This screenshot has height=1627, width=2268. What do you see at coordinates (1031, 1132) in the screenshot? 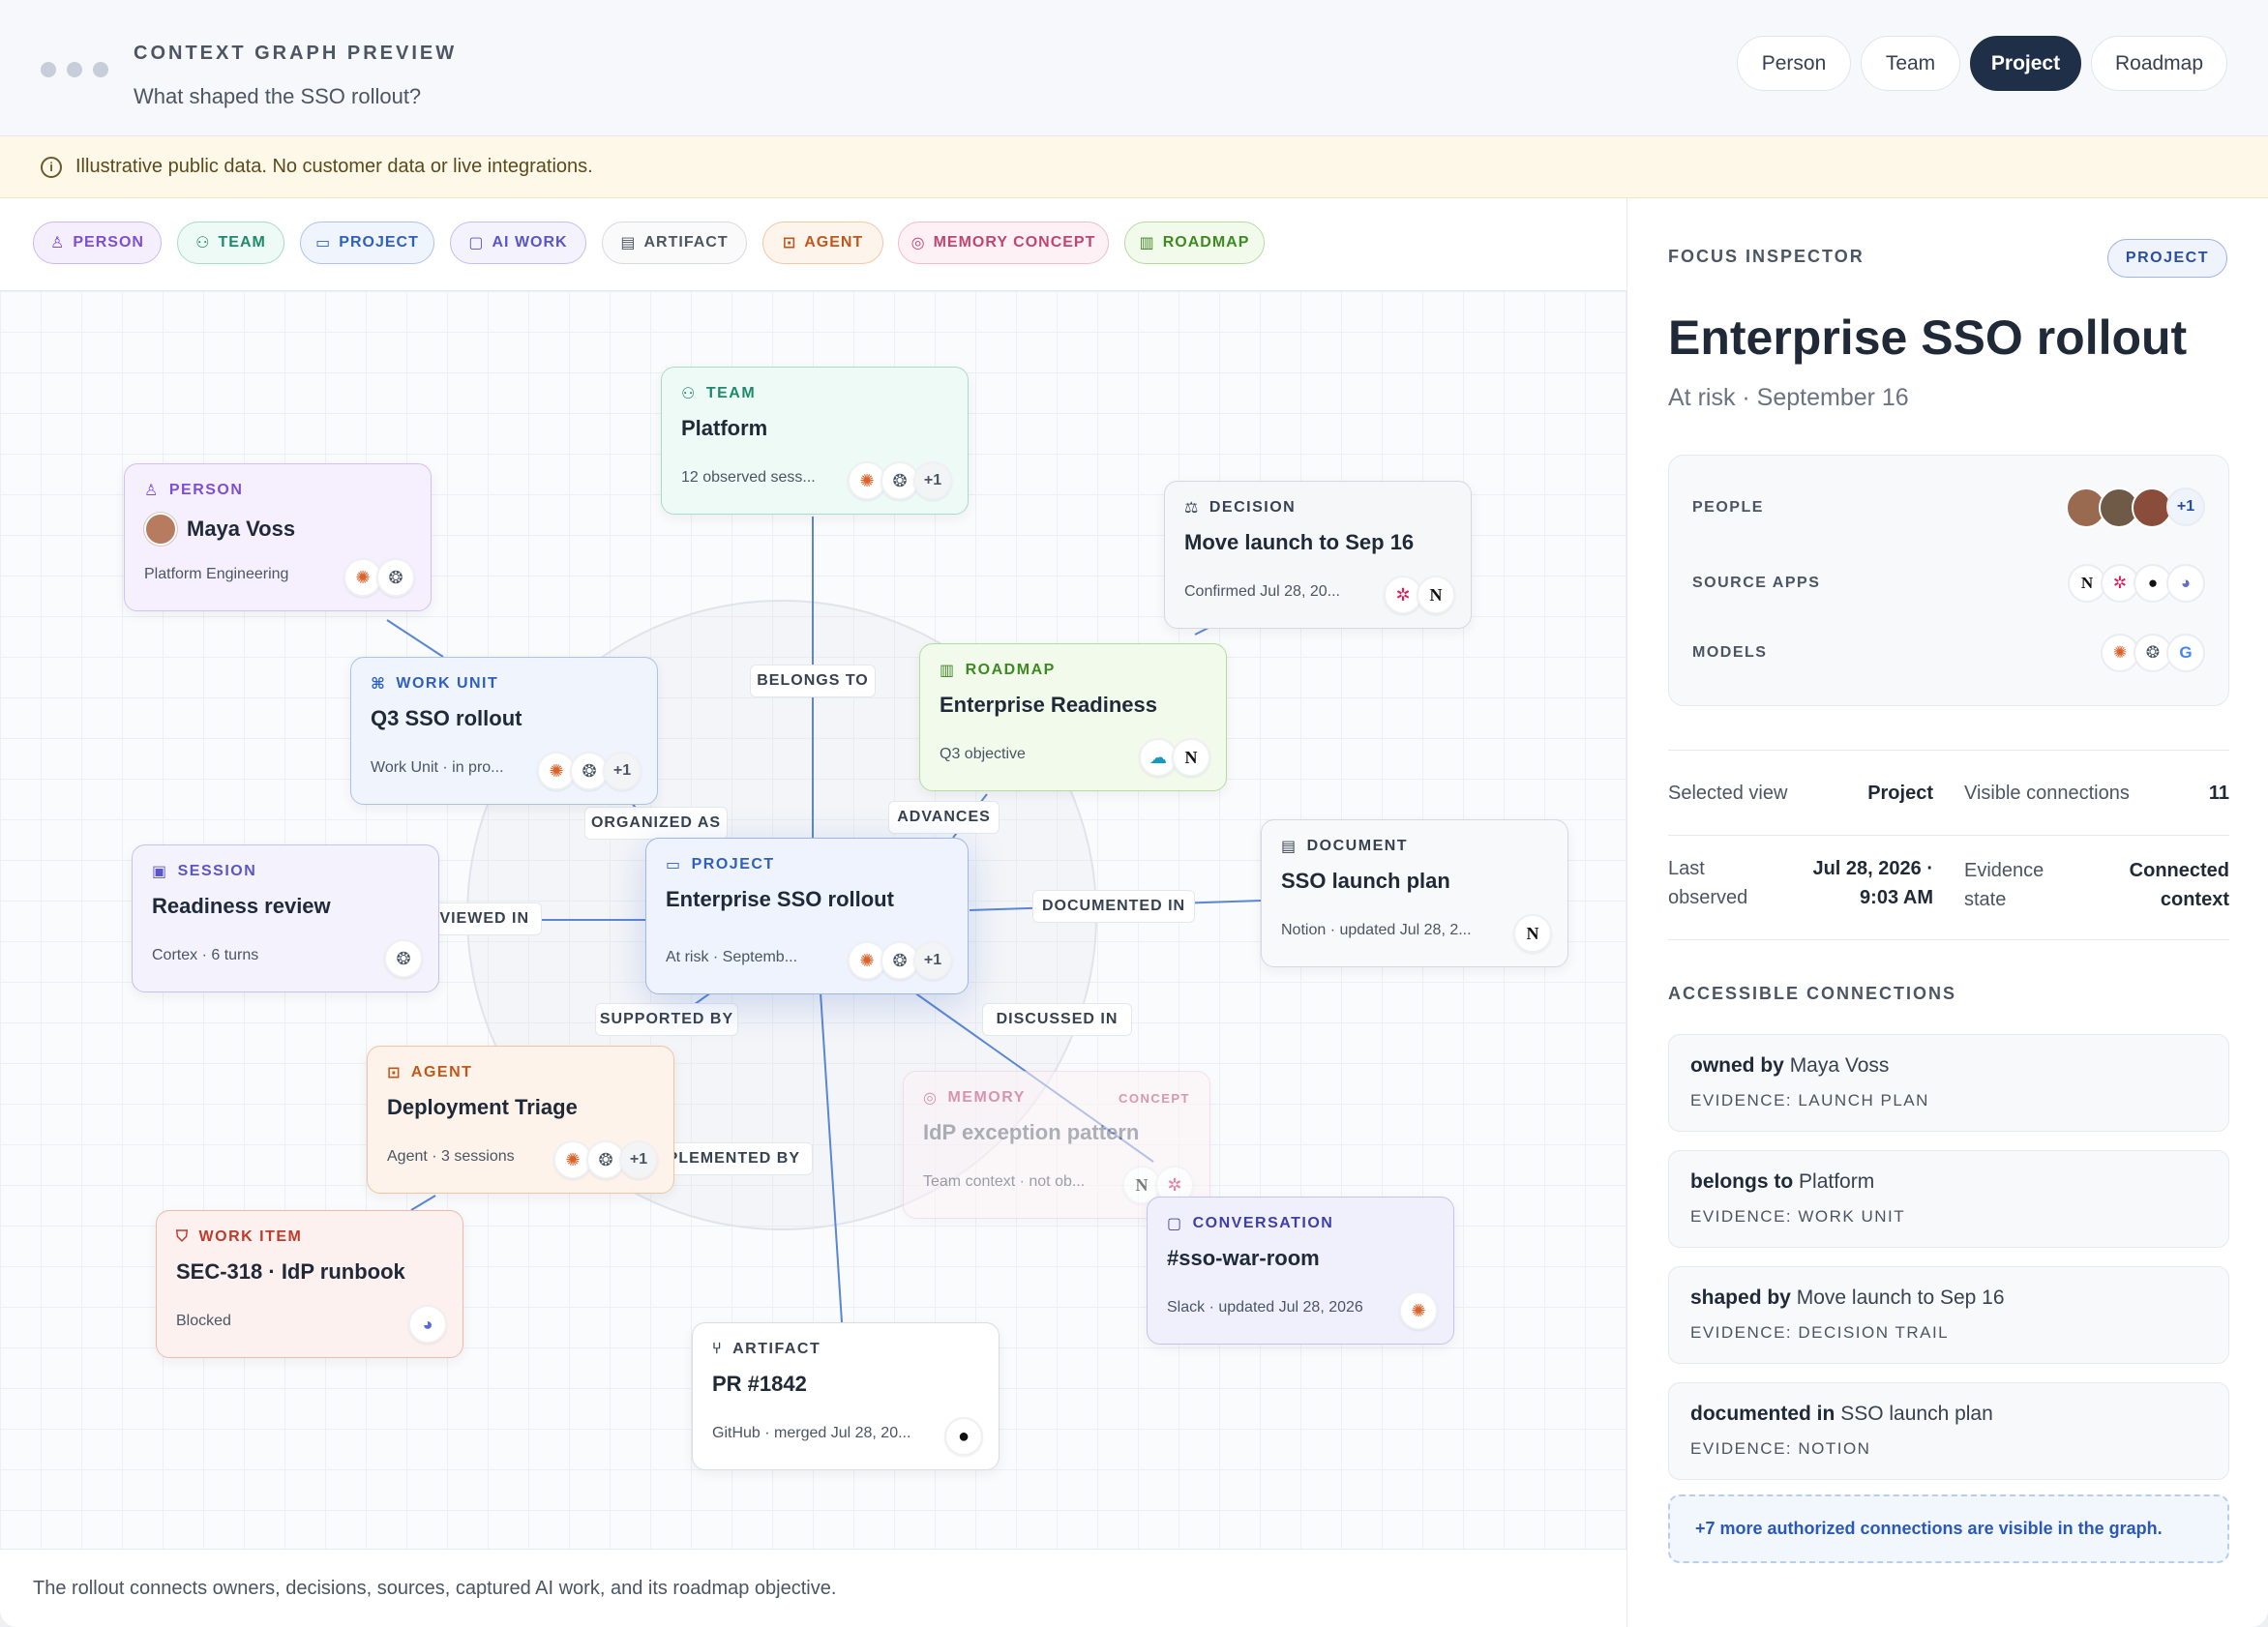
I see `node-title: IdP exception pattern` at bounding box center [1031, 1132].